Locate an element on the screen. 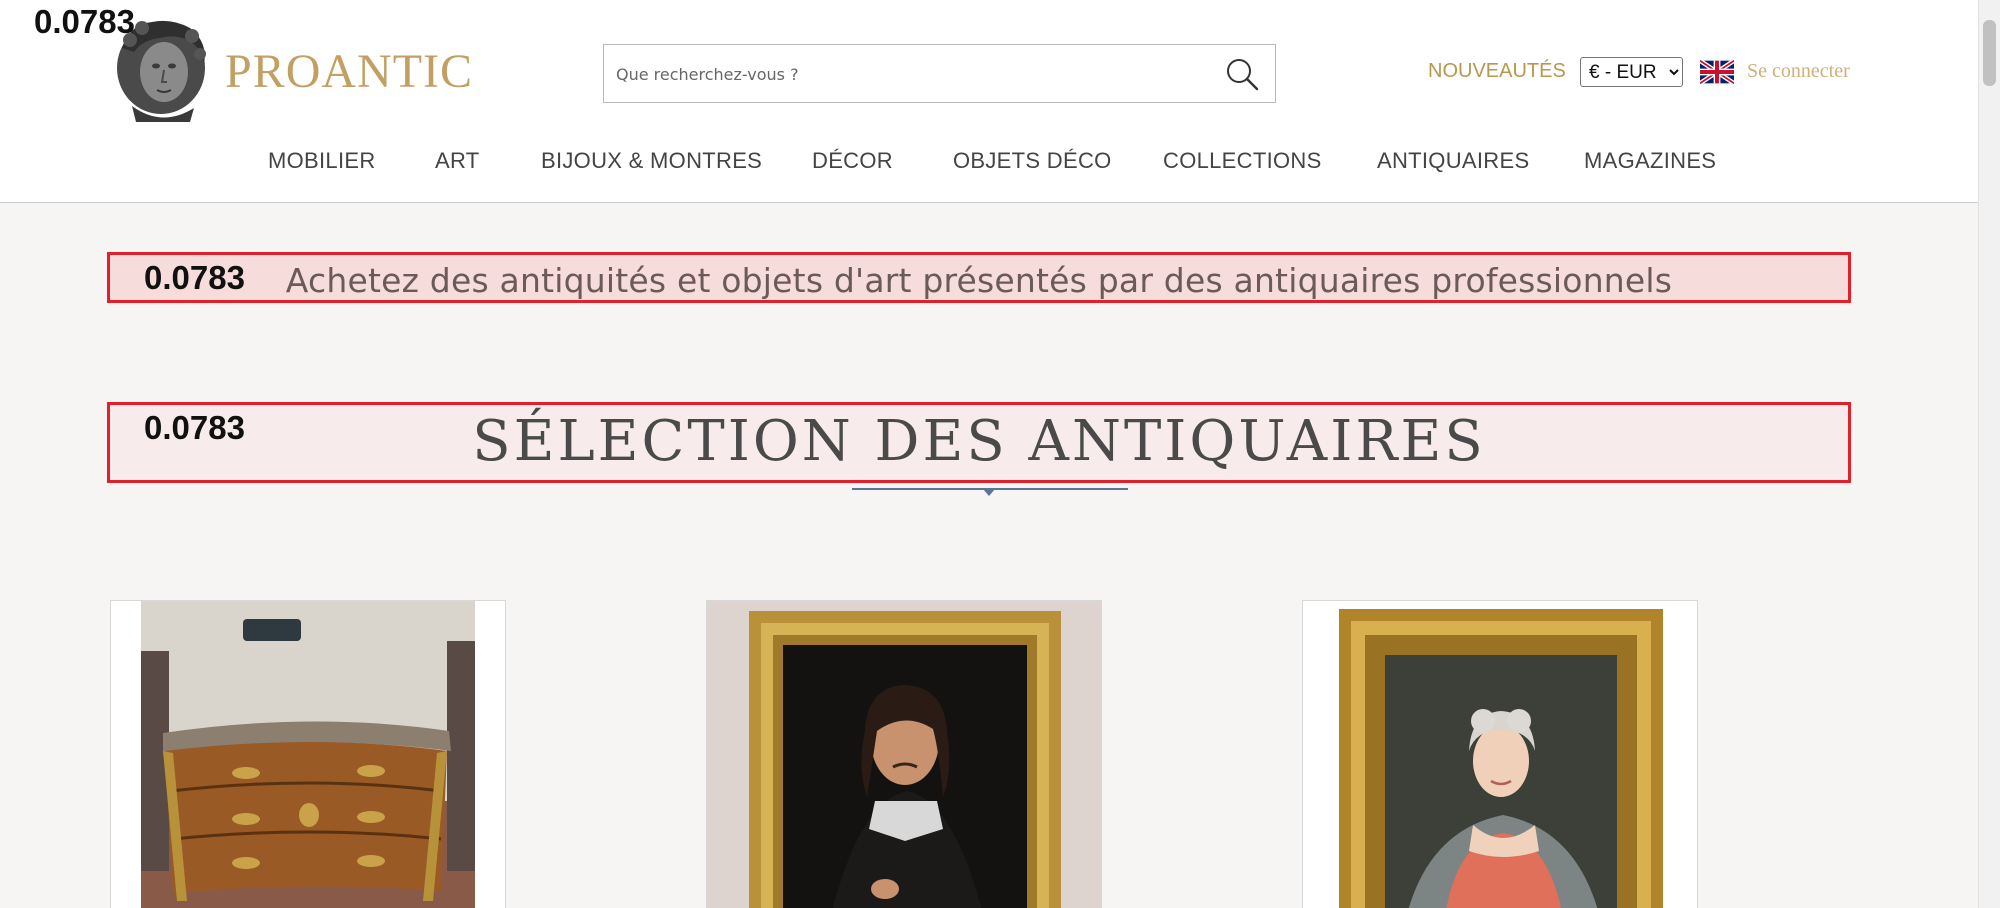 Image resolution: width=2000 pixels, height=908 pixels. nav-item-decor: DÉCOR is located at coordinates (852, 161).